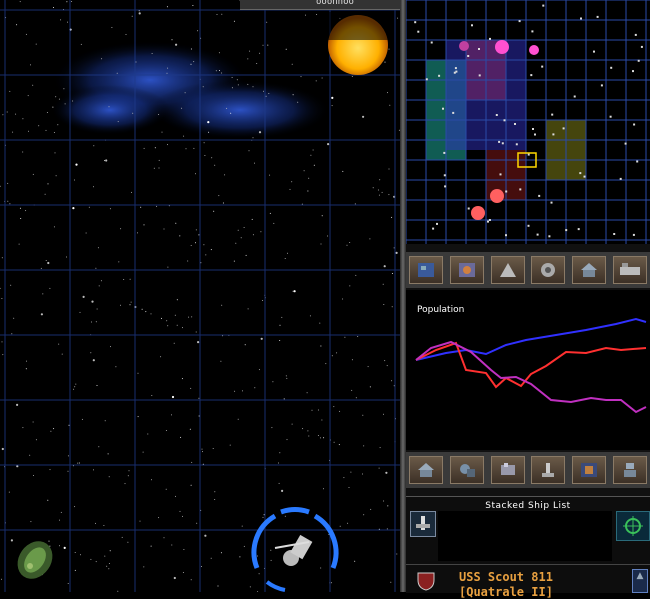  Describe the element at coordinates (426, 270) in the screenshot. I see `systems-icon` at that location.